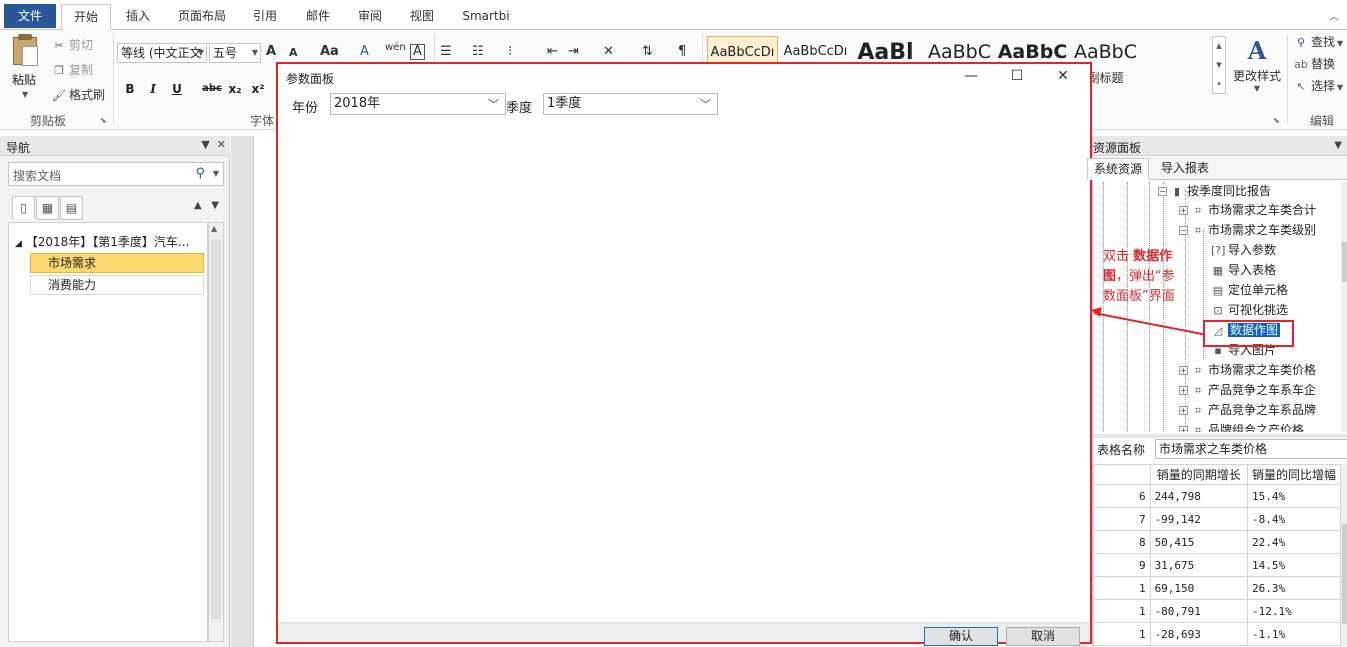  Describe the element at coordinates (1217, 565) in the screenshot. I see `table-row: 9 31,675 14.5%` at that location.